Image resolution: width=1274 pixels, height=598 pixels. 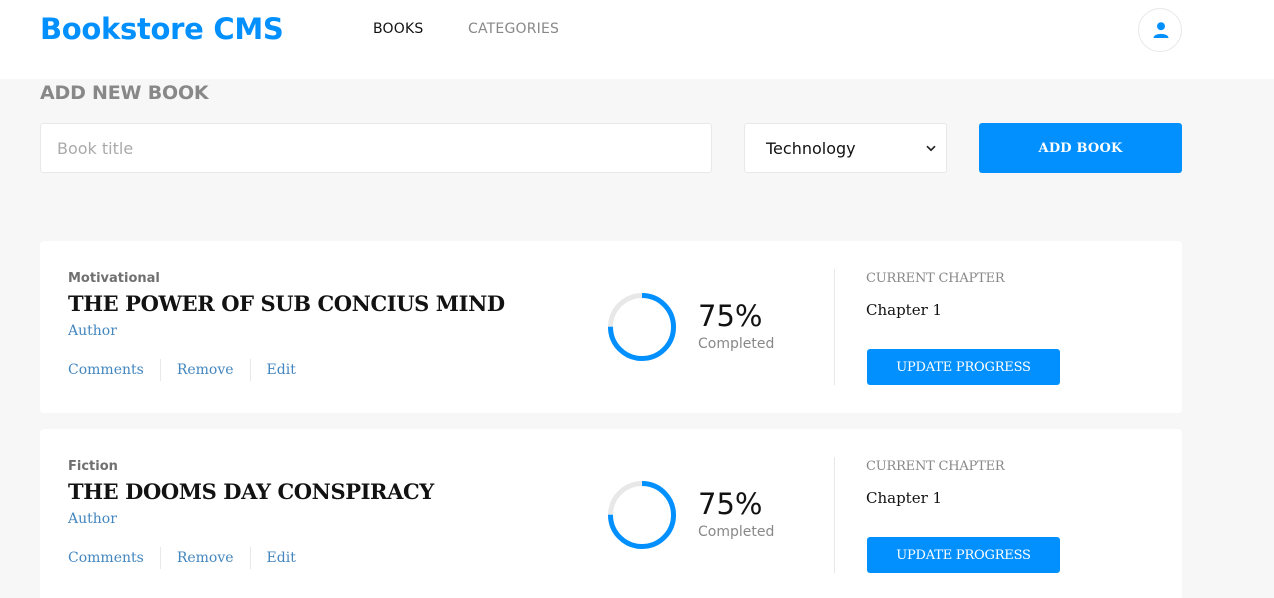 I want to click on nav-categories-link: CATEGORIES, so click(x=513, y=29).